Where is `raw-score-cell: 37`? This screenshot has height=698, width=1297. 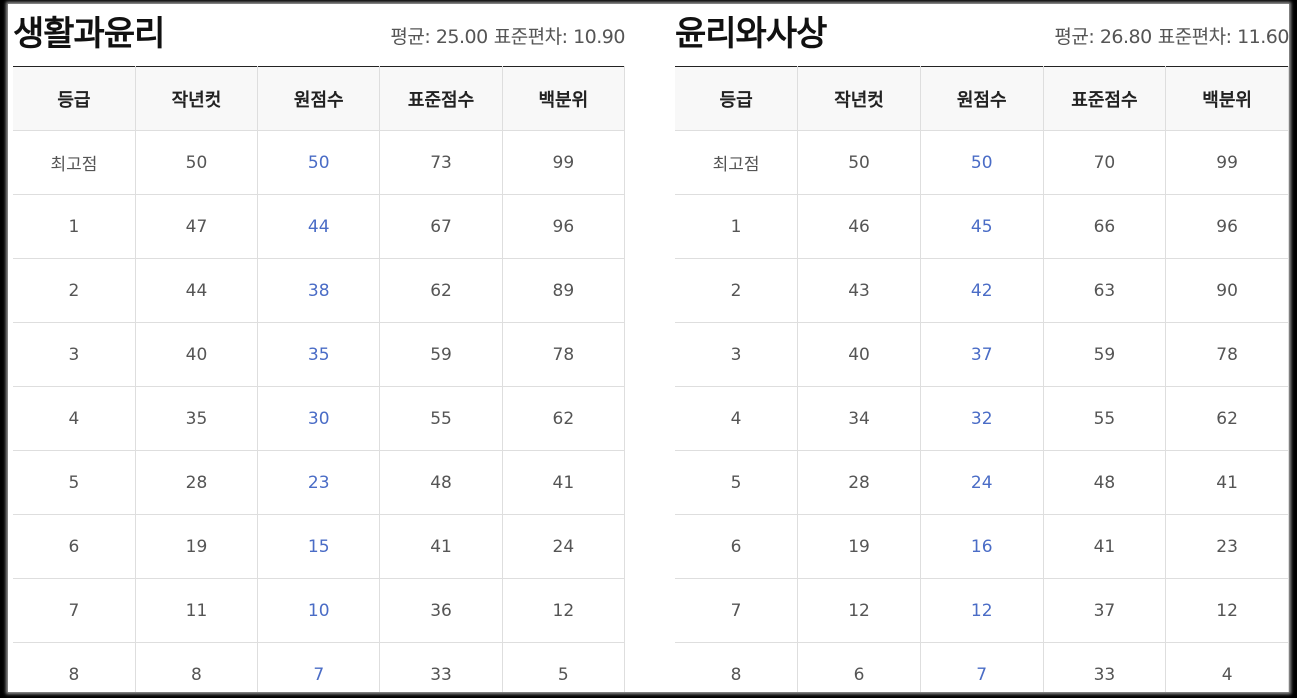
raw-score-cell: 37 is located at coordinates (981, 354).